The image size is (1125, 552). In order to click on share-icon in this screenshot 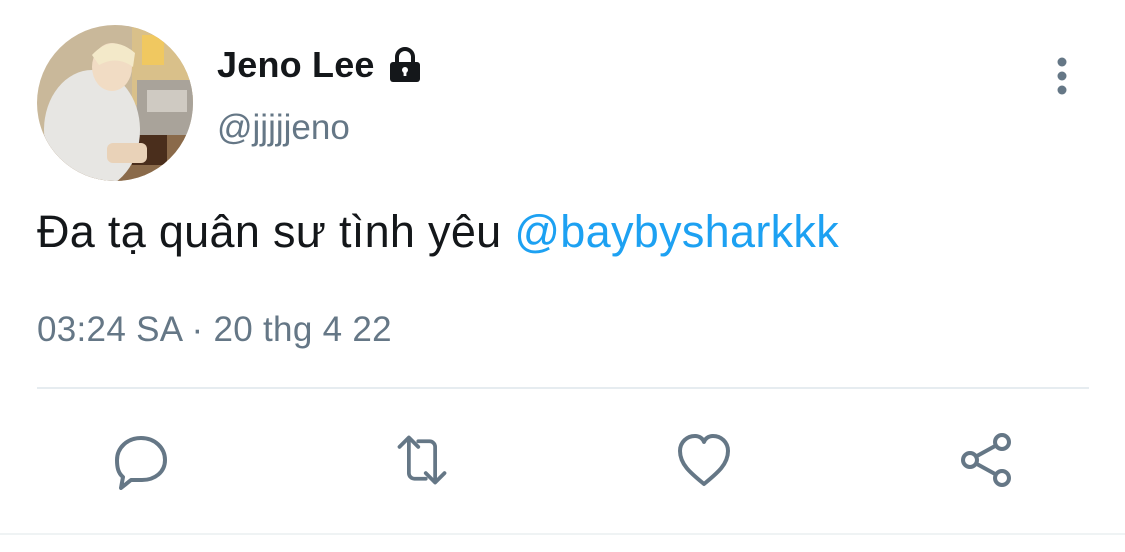, I will do `click(986, 460)`.